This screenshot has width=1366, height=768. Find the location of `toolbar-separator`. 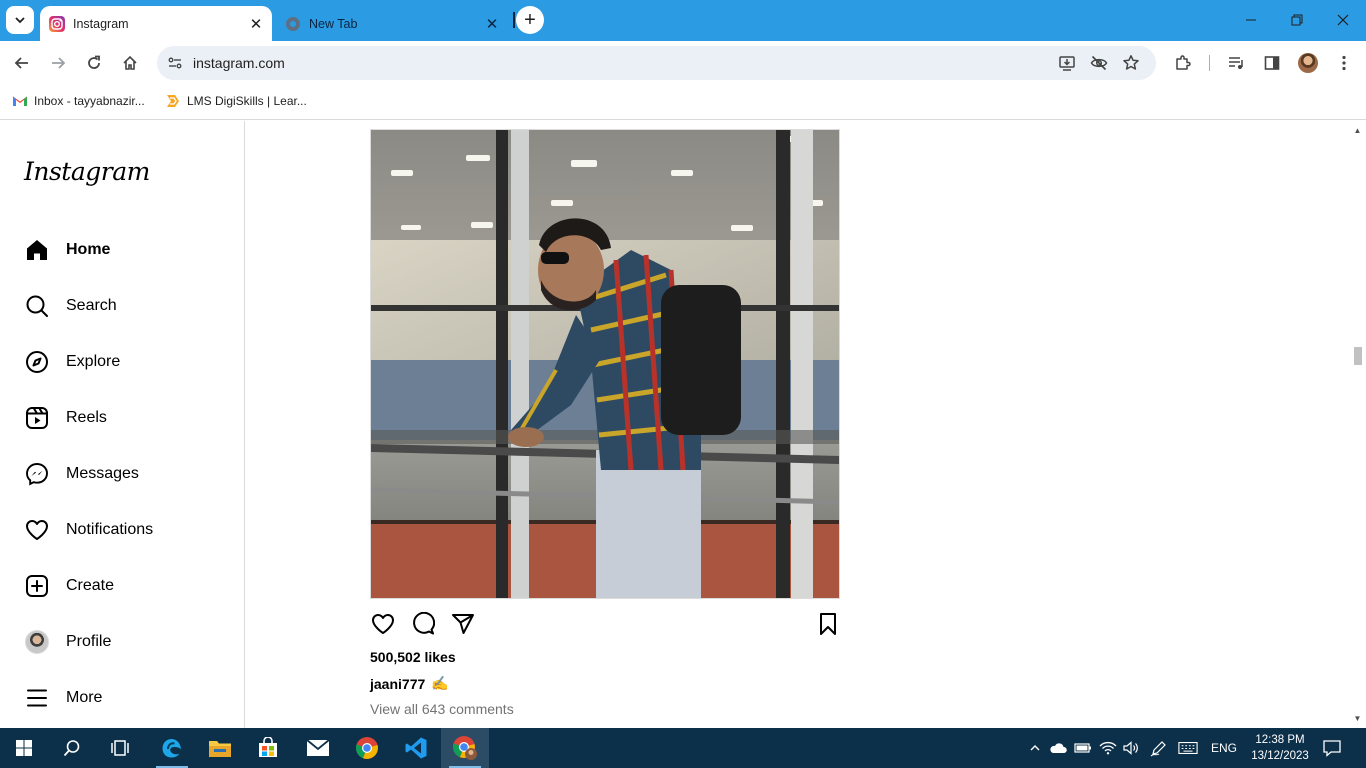

toolbar-separator is located at coordinates (1209, 63).